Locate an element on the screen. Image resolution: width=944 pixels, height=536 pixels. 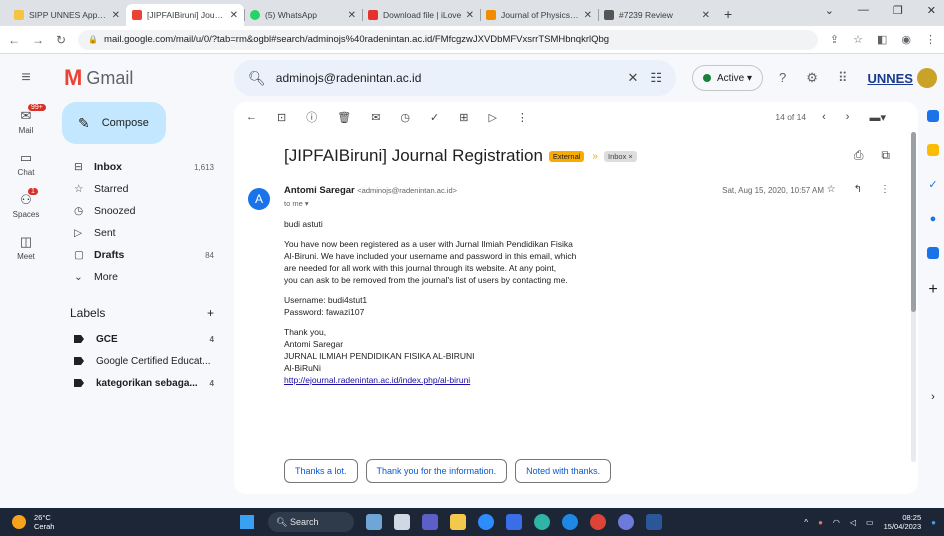
main-menu-icon: ≡ is located at coordinates (26, 78).